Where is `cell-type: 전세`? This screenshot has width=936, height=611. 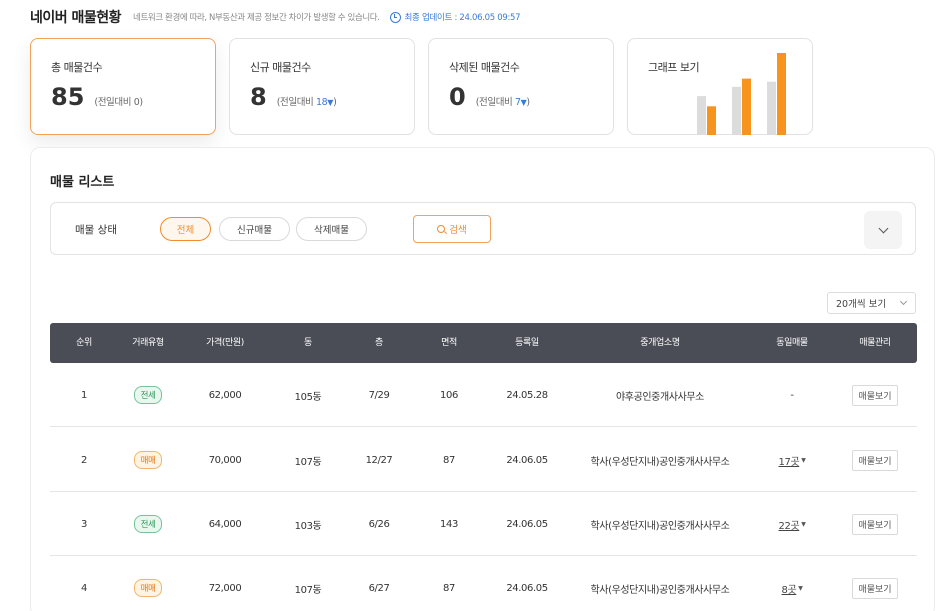 cell-type: 전세 is located at coordinates (148, 395).